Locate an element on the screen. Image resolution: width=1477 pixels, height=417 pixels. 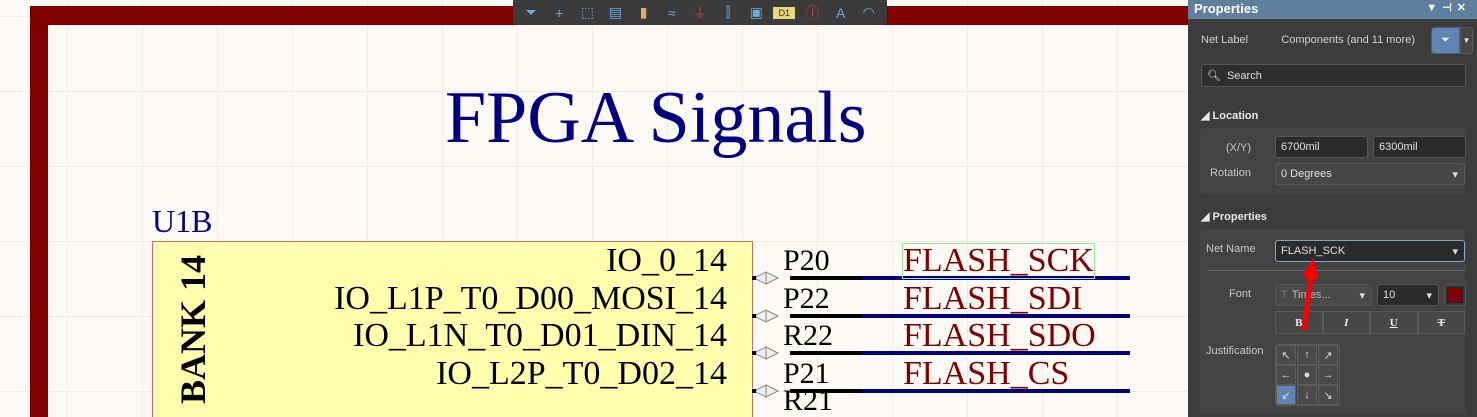
divider is located at coordinates (1336, 270).